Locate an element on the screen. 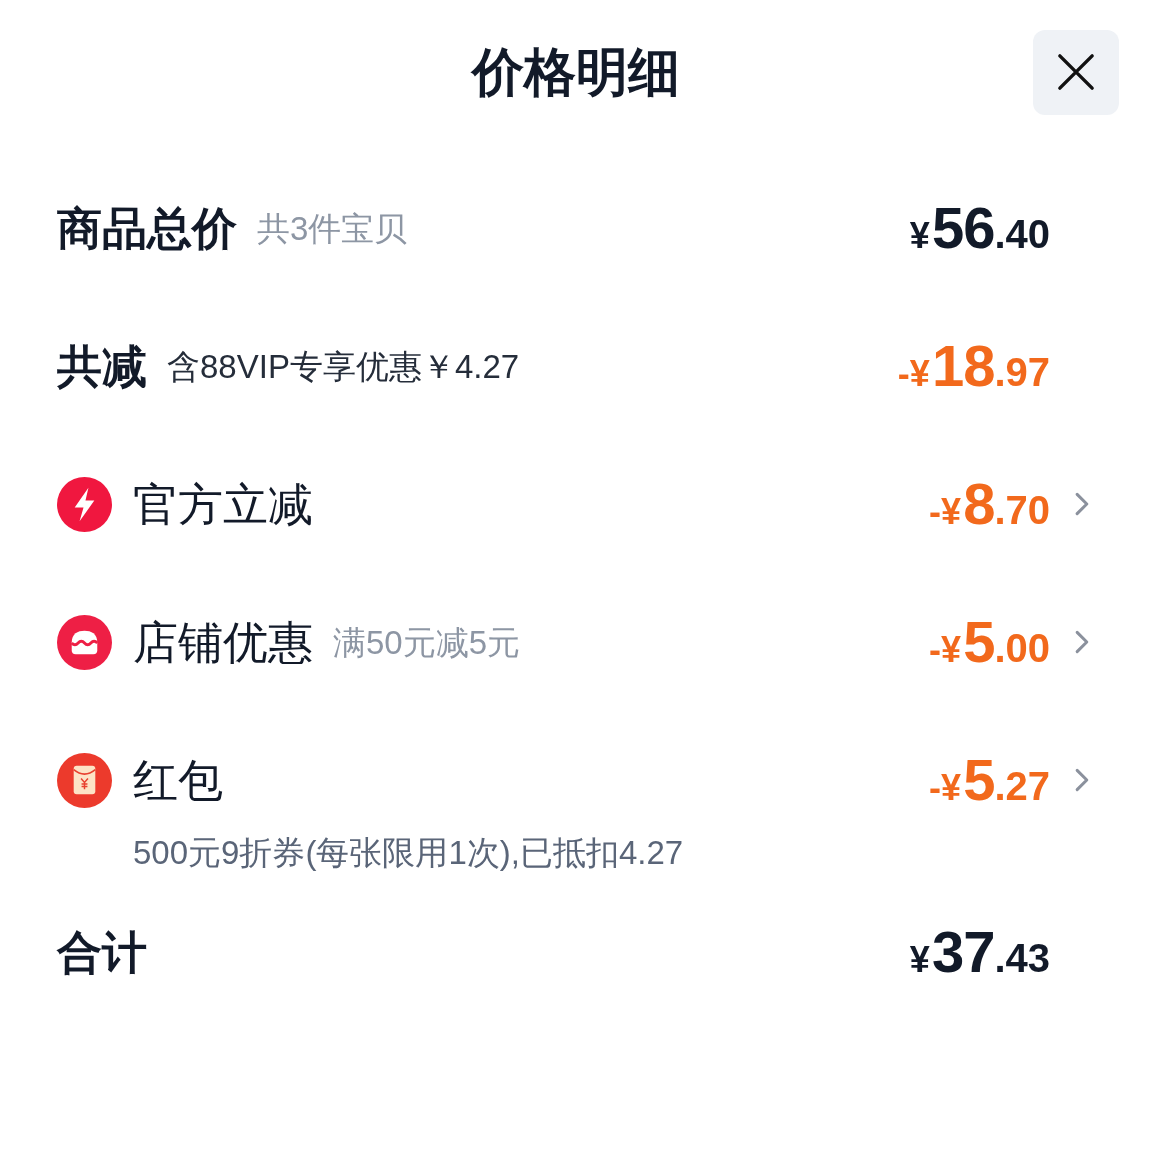  dialog-title: 价格明细 is located at coordinates (576, 72).